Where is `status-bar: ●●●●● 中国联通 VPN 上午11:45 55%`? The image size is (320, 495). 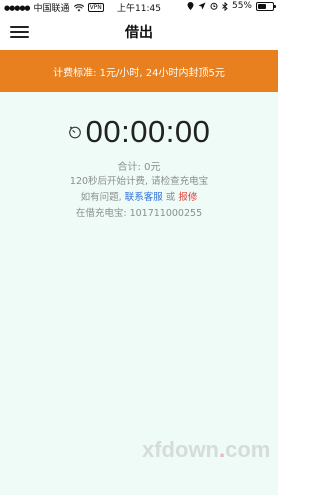 status-bar: ●●●●● 中国联通 VPN 上午11:45 55% is located at coordinates (139, 7).